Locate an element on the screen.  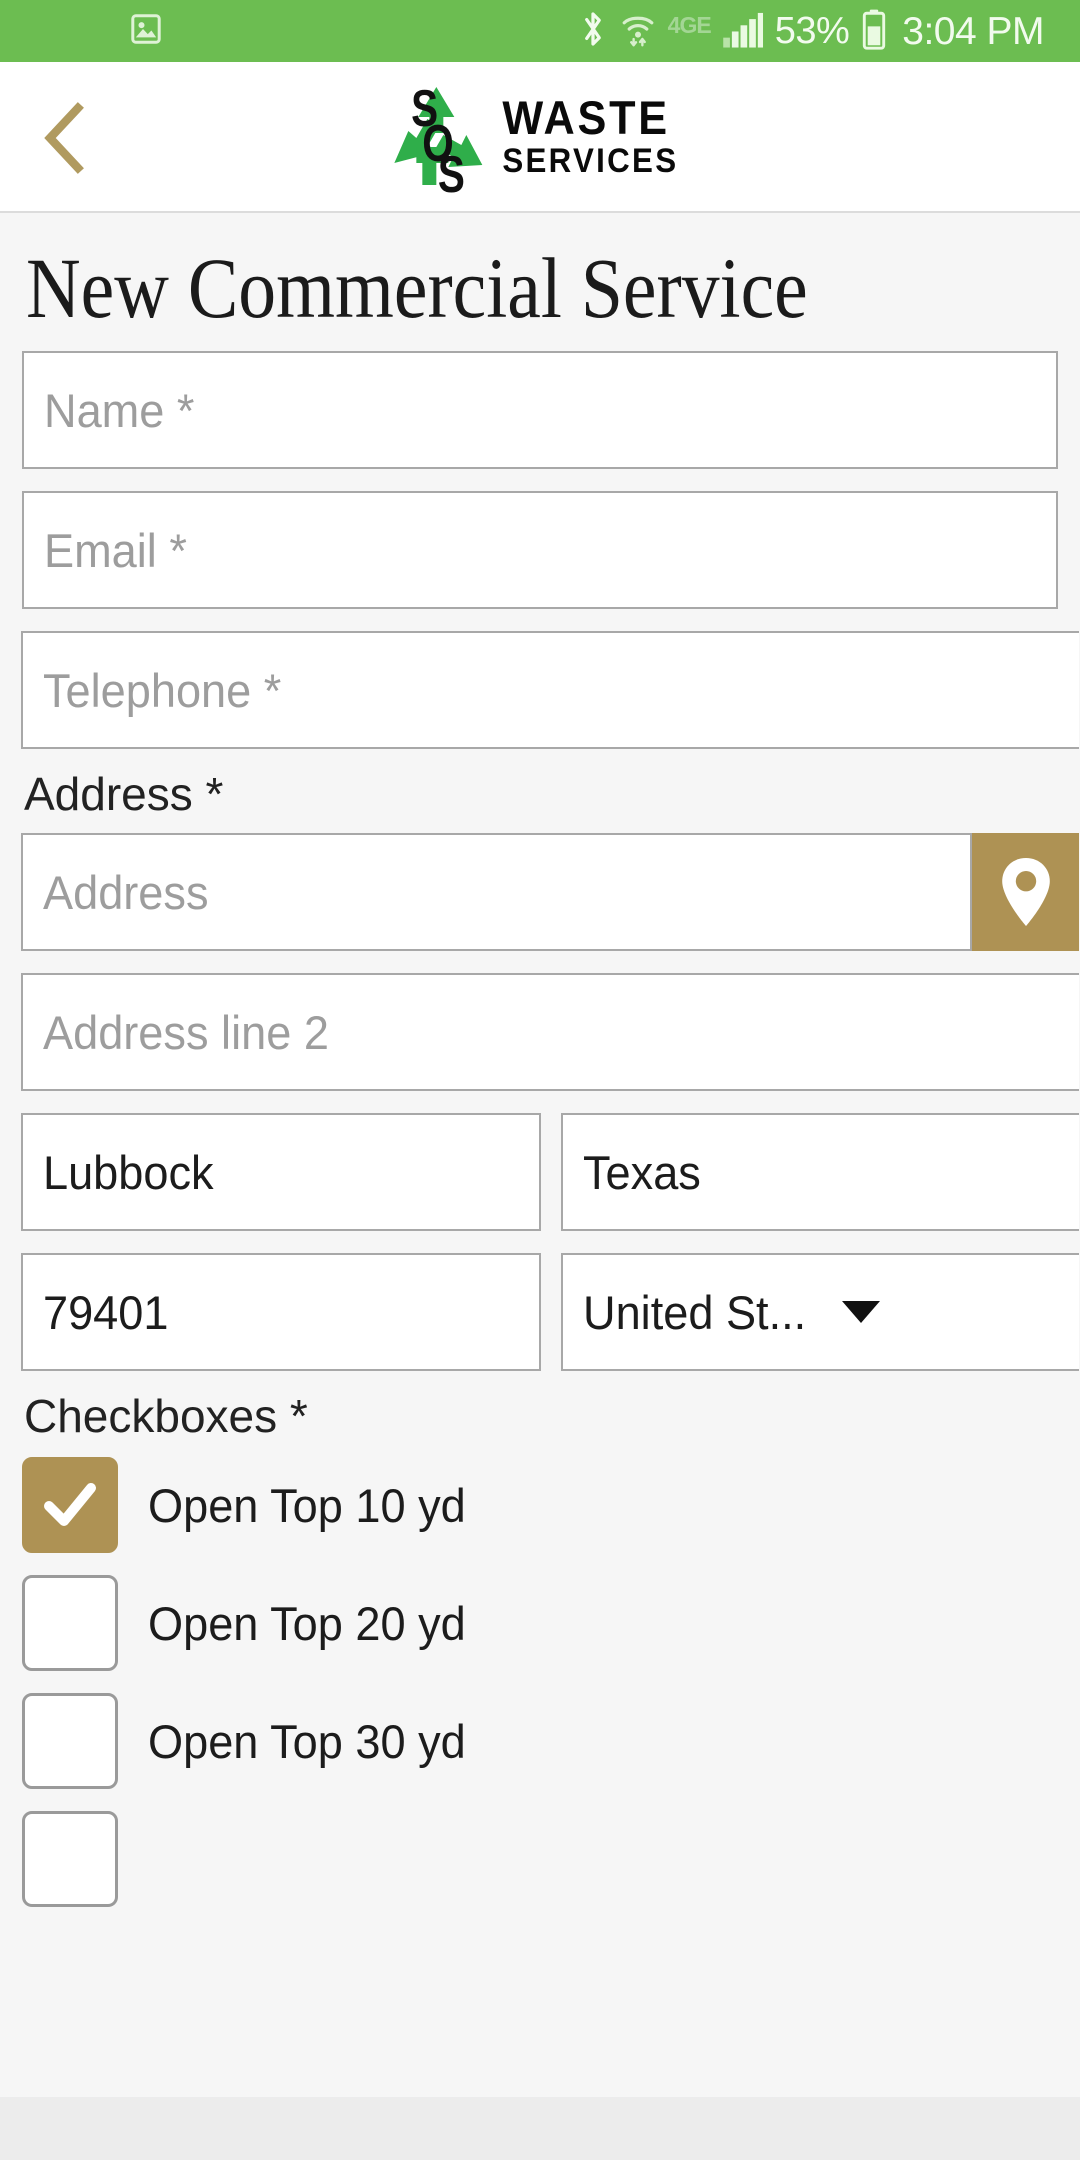
checkbox-row: Open Top 20 yd is located at coordinates (540, 1623).